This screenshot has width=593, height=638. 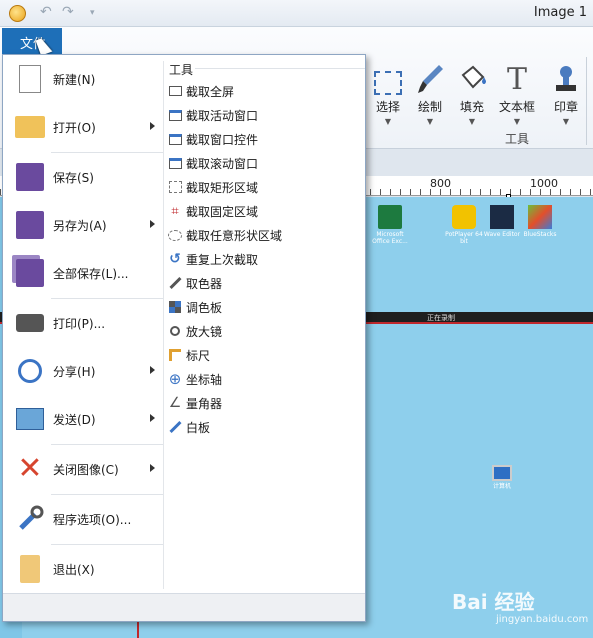 What do you see at coordinates (502, 473) in the screenshot?
I see `computer-icon` at bounding box center [502, 473].